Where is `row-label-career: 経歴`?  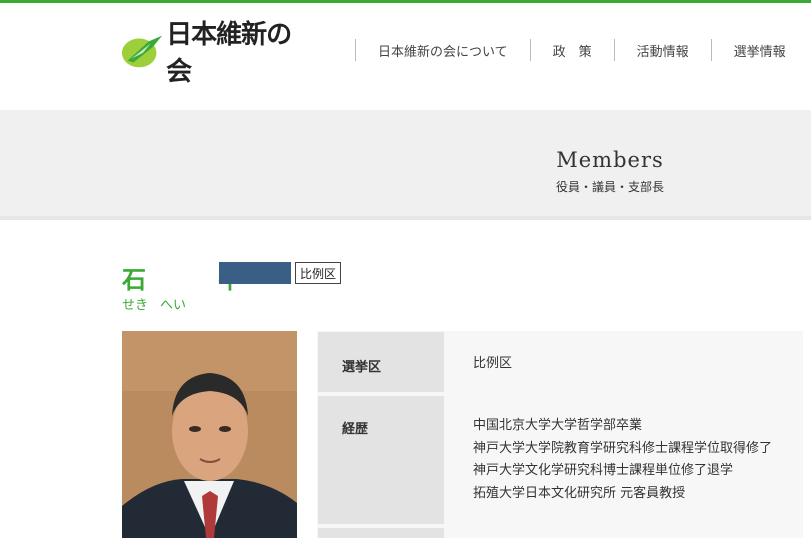 row-label-career: 経歴 is located at coordinates (355, 429).